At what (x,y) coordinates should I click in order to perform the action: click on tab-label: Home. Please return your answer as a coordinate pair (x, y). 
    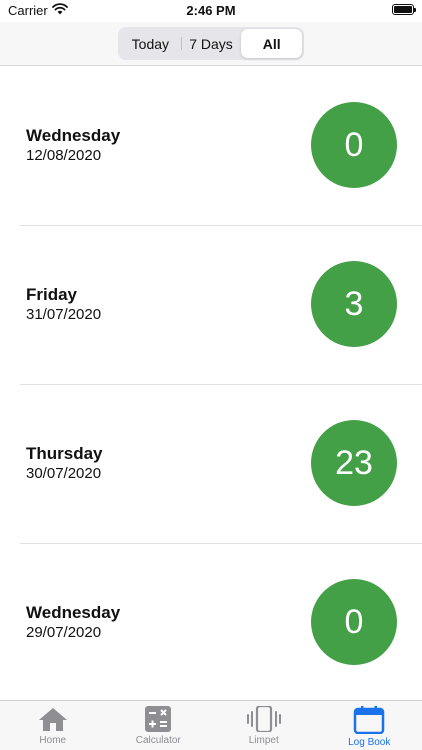
    Looking at the image, I should click on (53, 740).